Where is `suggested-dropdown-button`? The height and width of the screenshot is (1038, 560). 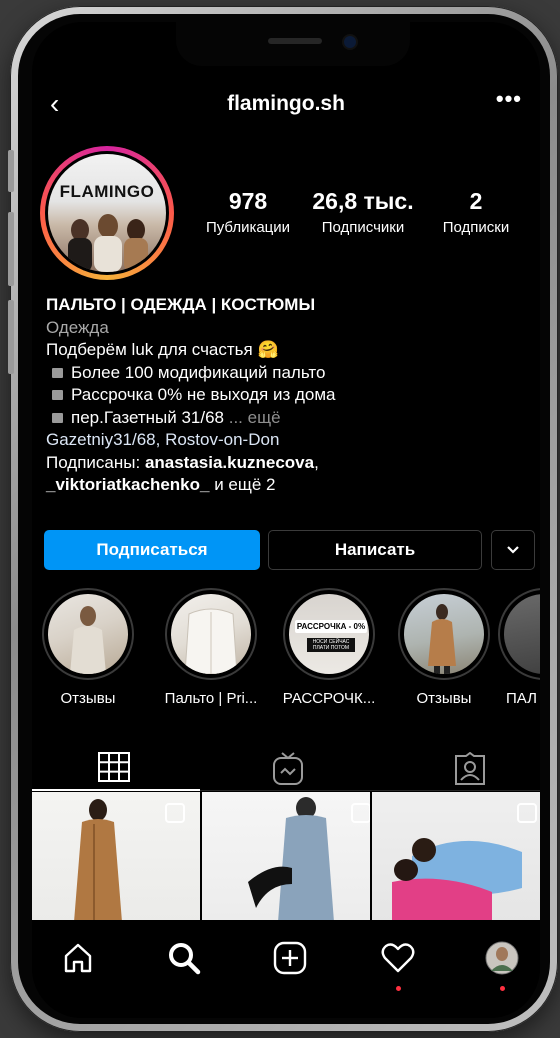
suggested-dropdown-button is located at coordinates (513, 550).